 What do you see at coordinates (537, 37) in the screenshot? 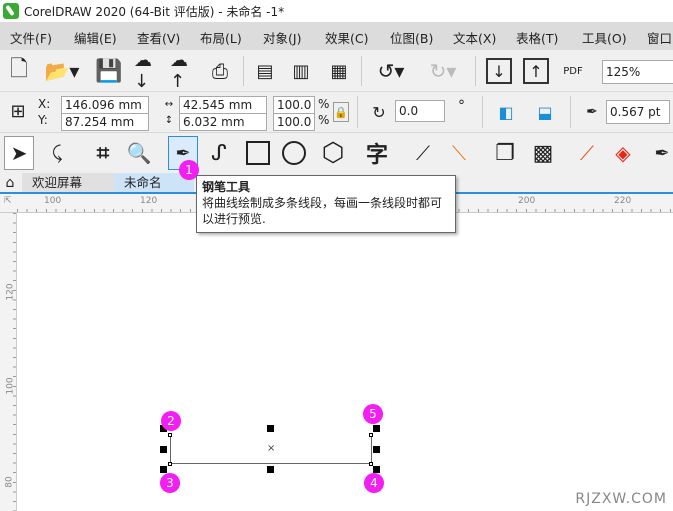
I see `menu-table: 表格(T)` at bounding box center [537, 37].